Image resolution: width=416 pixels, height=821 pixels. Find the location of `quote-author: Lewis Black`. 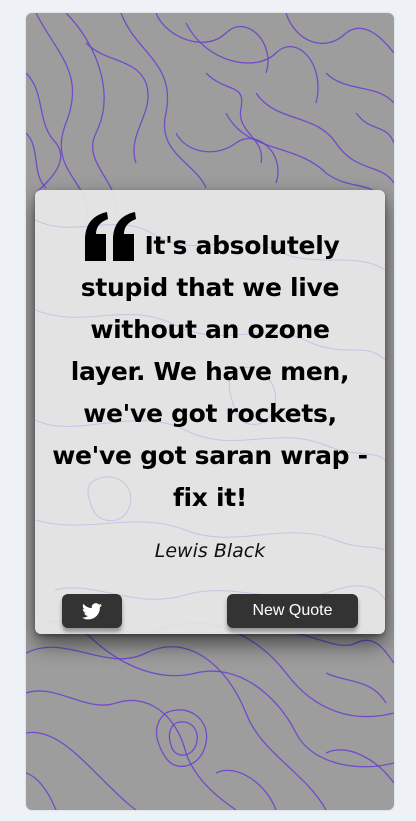

quote-author: Lewis Black is located at coordinates (210, 551).